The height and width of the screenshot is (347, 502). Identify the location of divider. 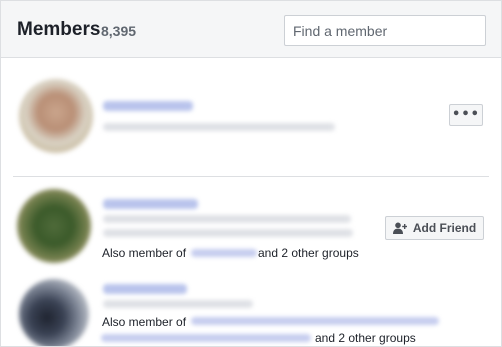
(251, 176).